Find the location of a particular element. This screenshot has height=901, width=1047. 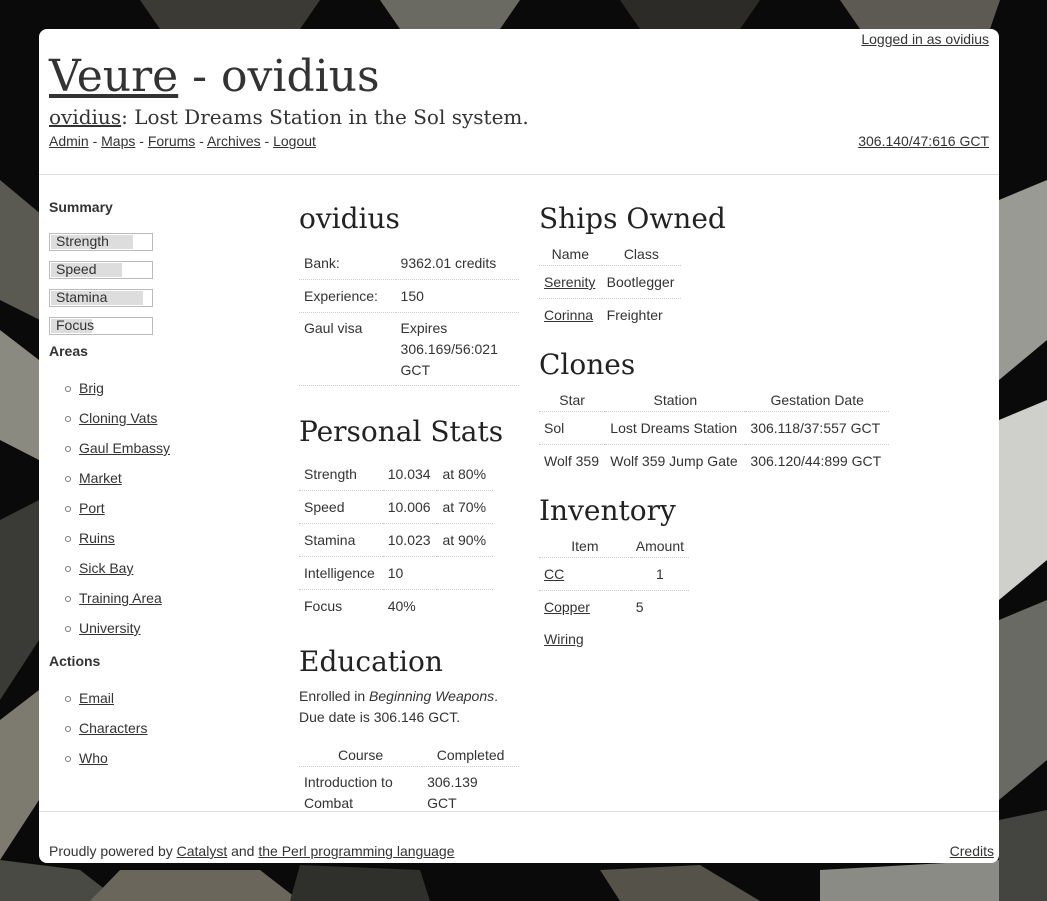

nav-admin: Admin is located at coordinates (69, 141).